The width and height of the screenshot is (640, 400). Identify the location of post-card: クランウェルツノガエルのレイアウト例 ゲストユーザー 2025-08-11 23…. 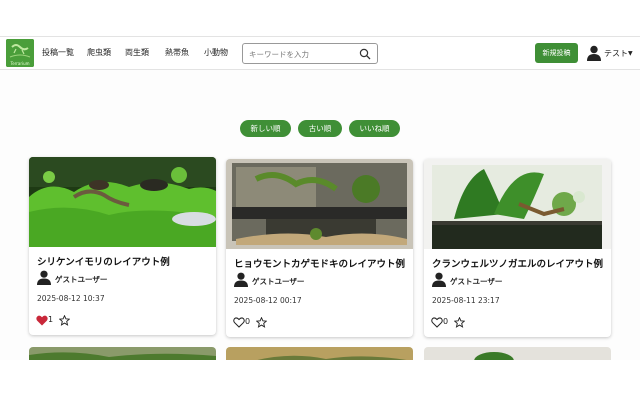
(517, 248).